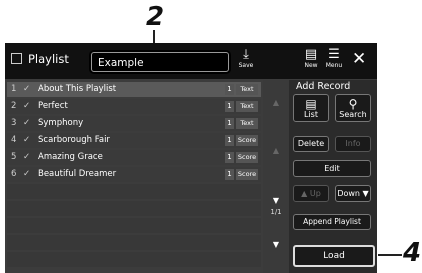  I want to click on callout-4: 4, so click(412, 253).